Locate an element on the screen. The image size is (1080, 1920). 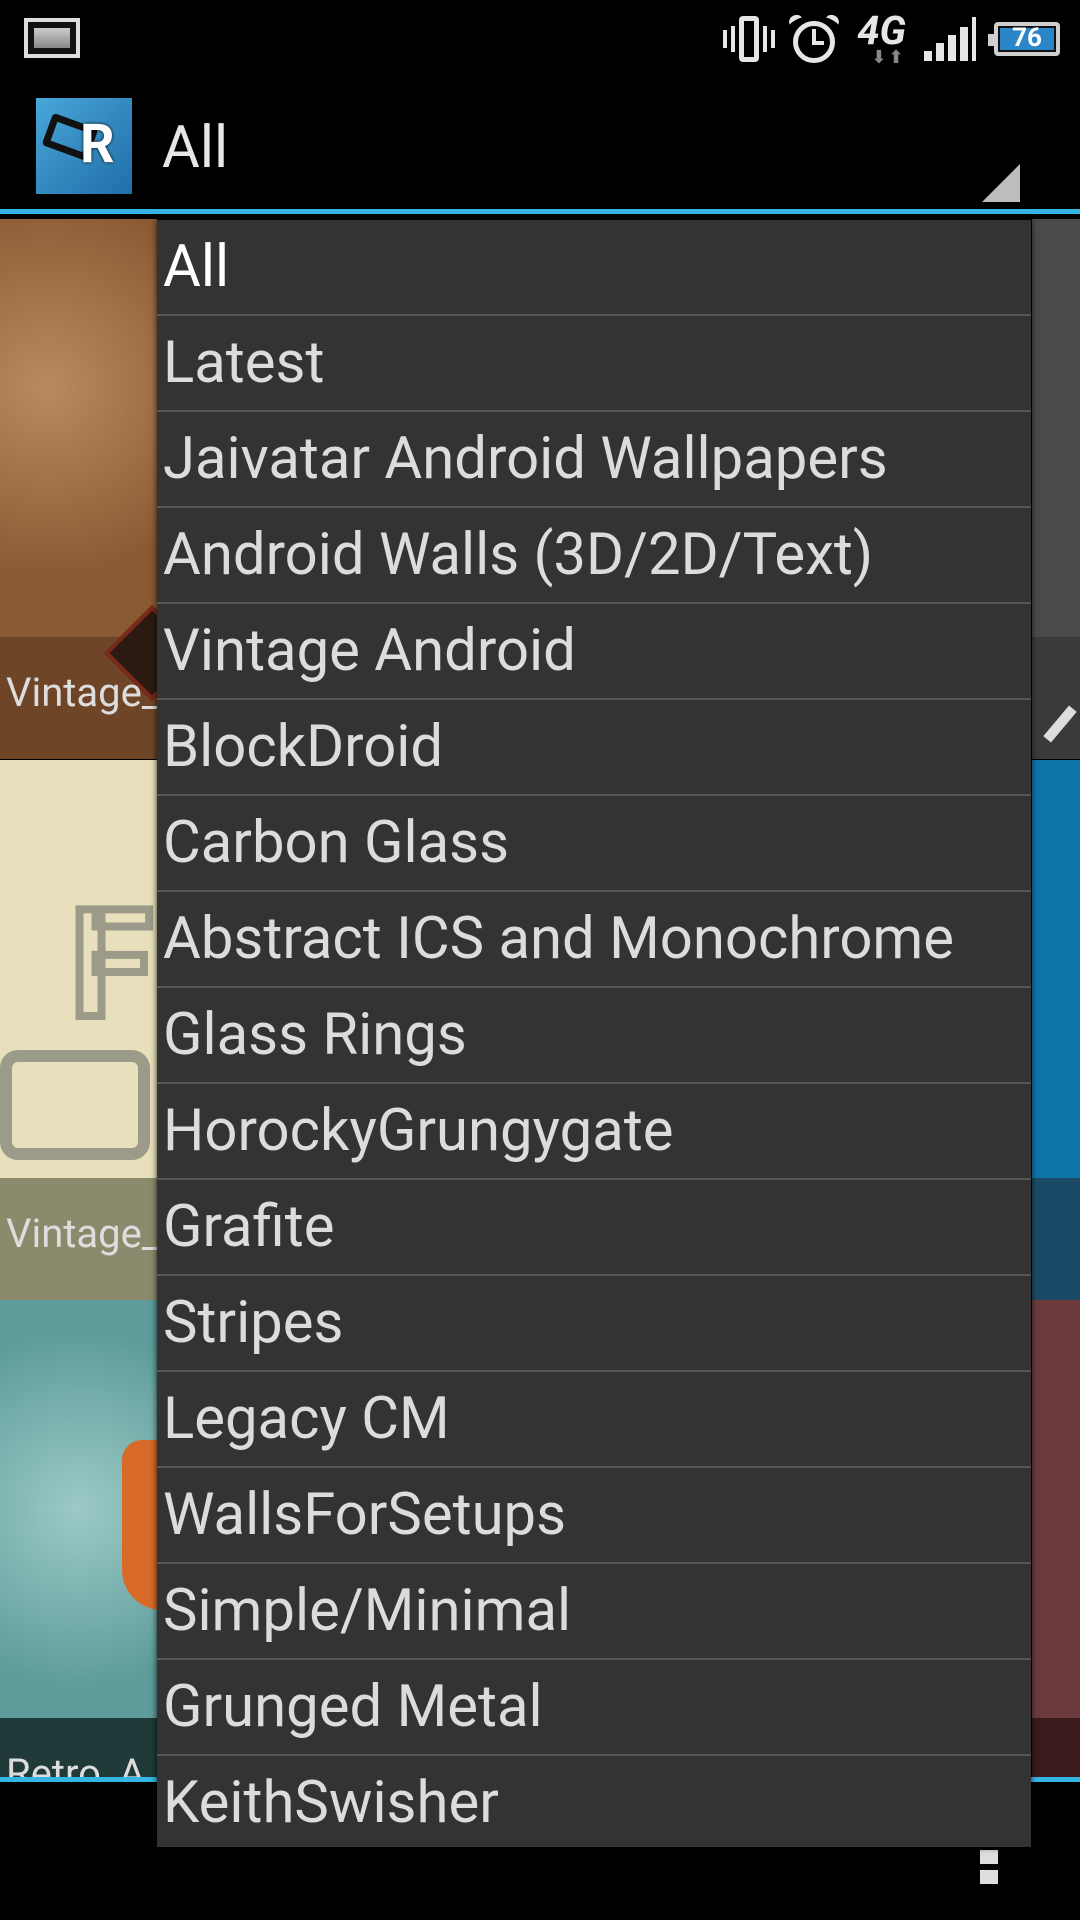
battery-icon: 76 is located at coordinates (1024, 39).